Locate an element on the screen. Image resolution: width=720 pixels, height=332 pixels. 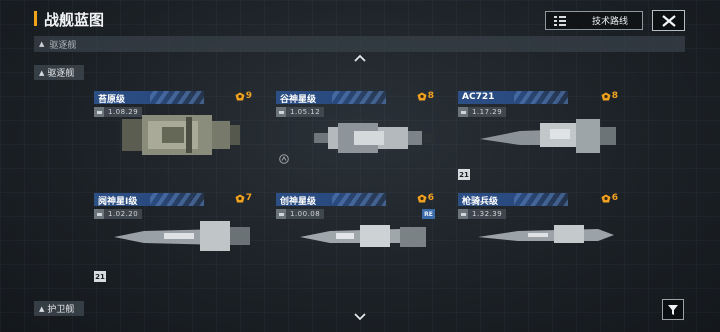
expand-triangle-icon: ▲ is located at coordinates (42, 308).